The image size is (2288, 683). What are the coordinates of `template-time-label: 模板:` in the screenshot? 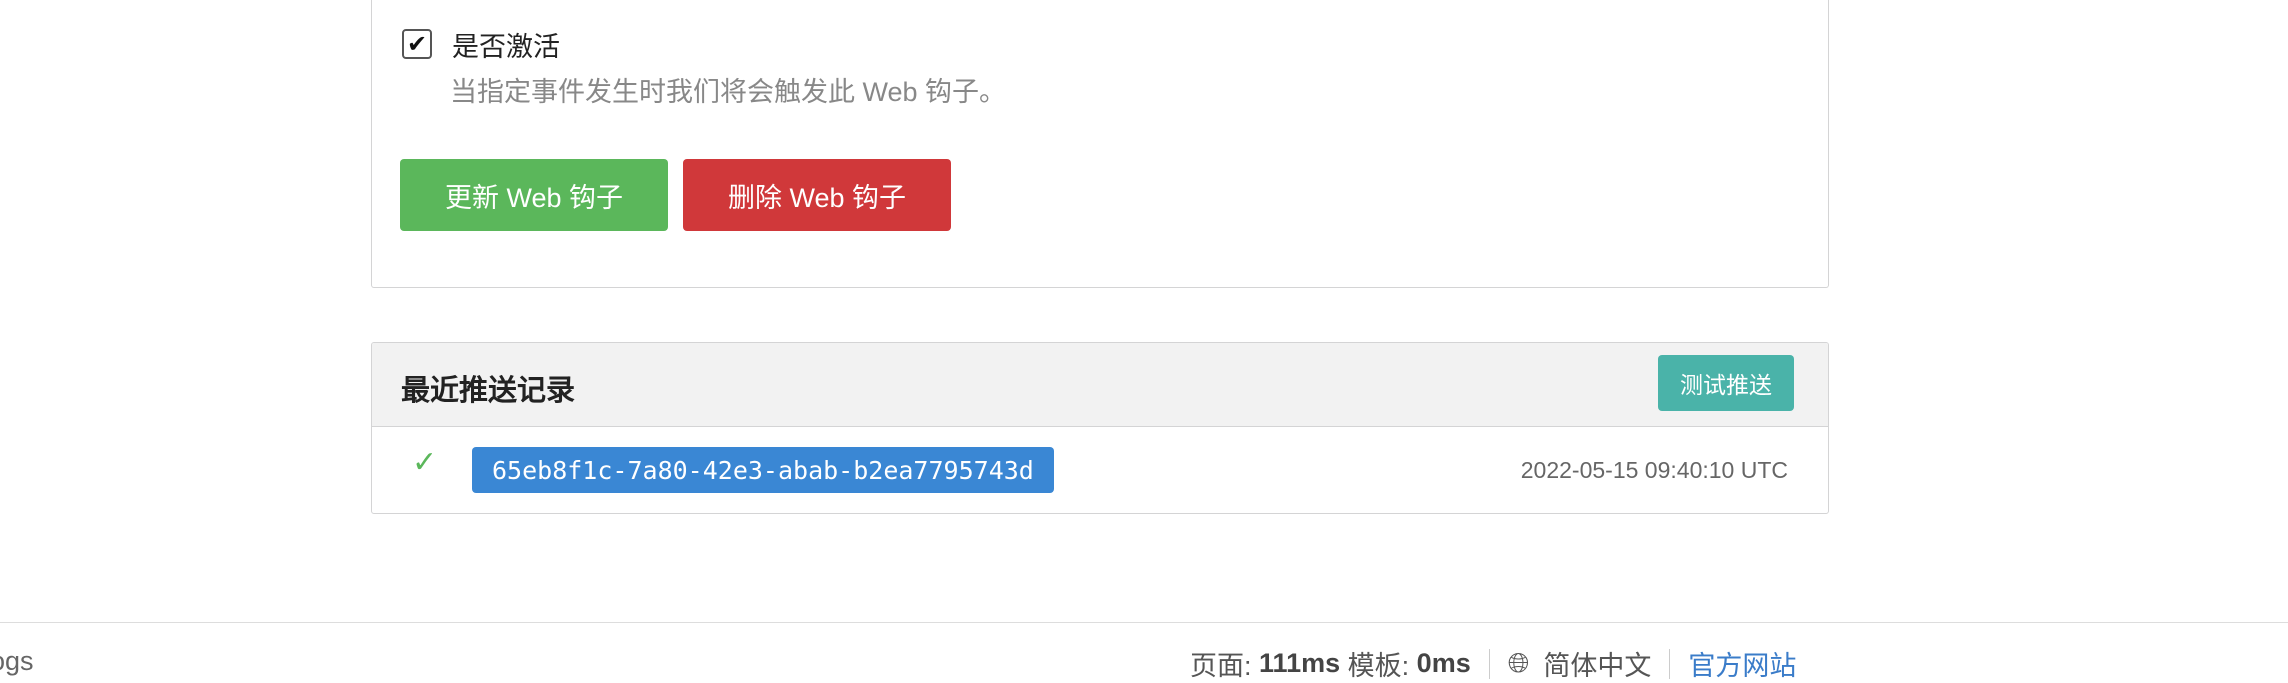 It's located at (1378, 666).